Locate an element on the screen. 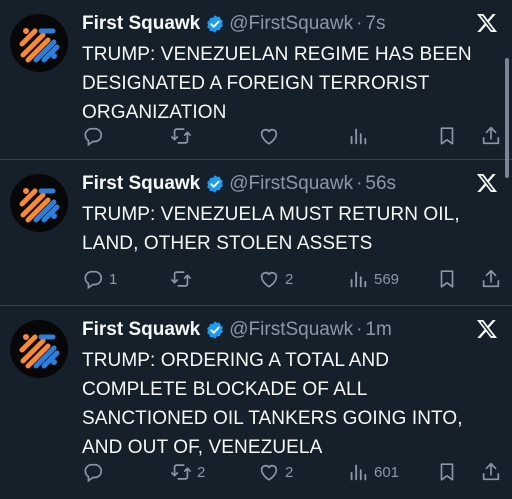 This screenshot has height=499, width=512. tweet-actions: 2 2 601 is located at coordinates (292, 472).